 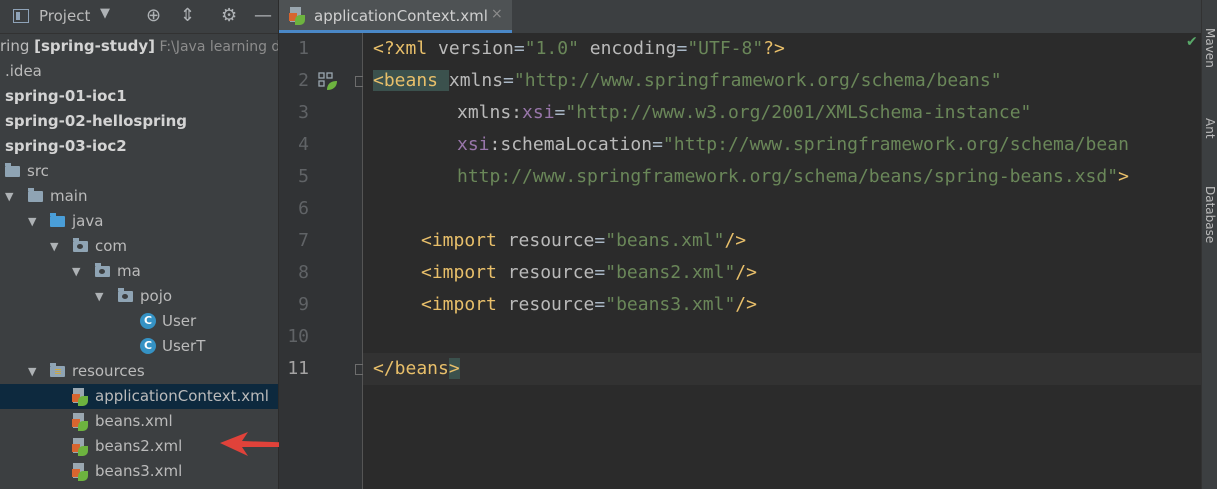 What do you see at coordinates (139, 46) in the screenshot?
I see `tree-item-root: ring [spring-study] F:\Java learning do` at bounding box center [139, 46].